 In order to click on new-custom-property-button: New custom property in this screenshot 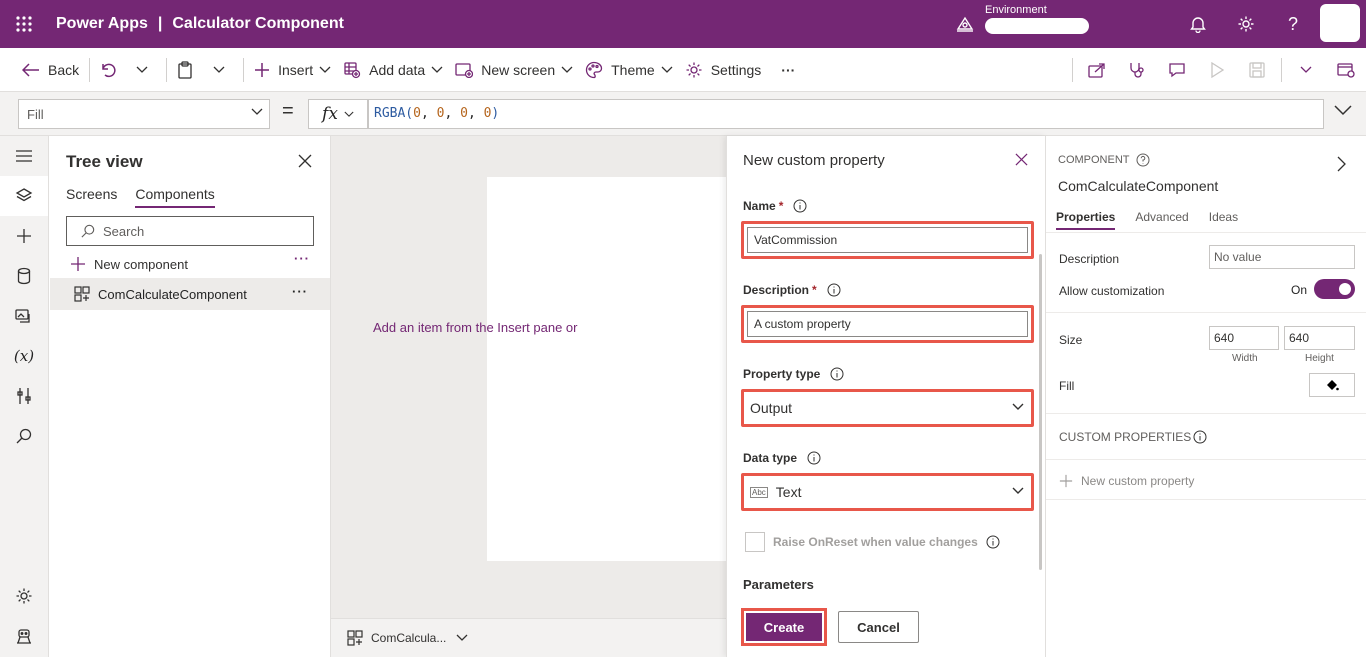, I will do `click(1126, 481)`.